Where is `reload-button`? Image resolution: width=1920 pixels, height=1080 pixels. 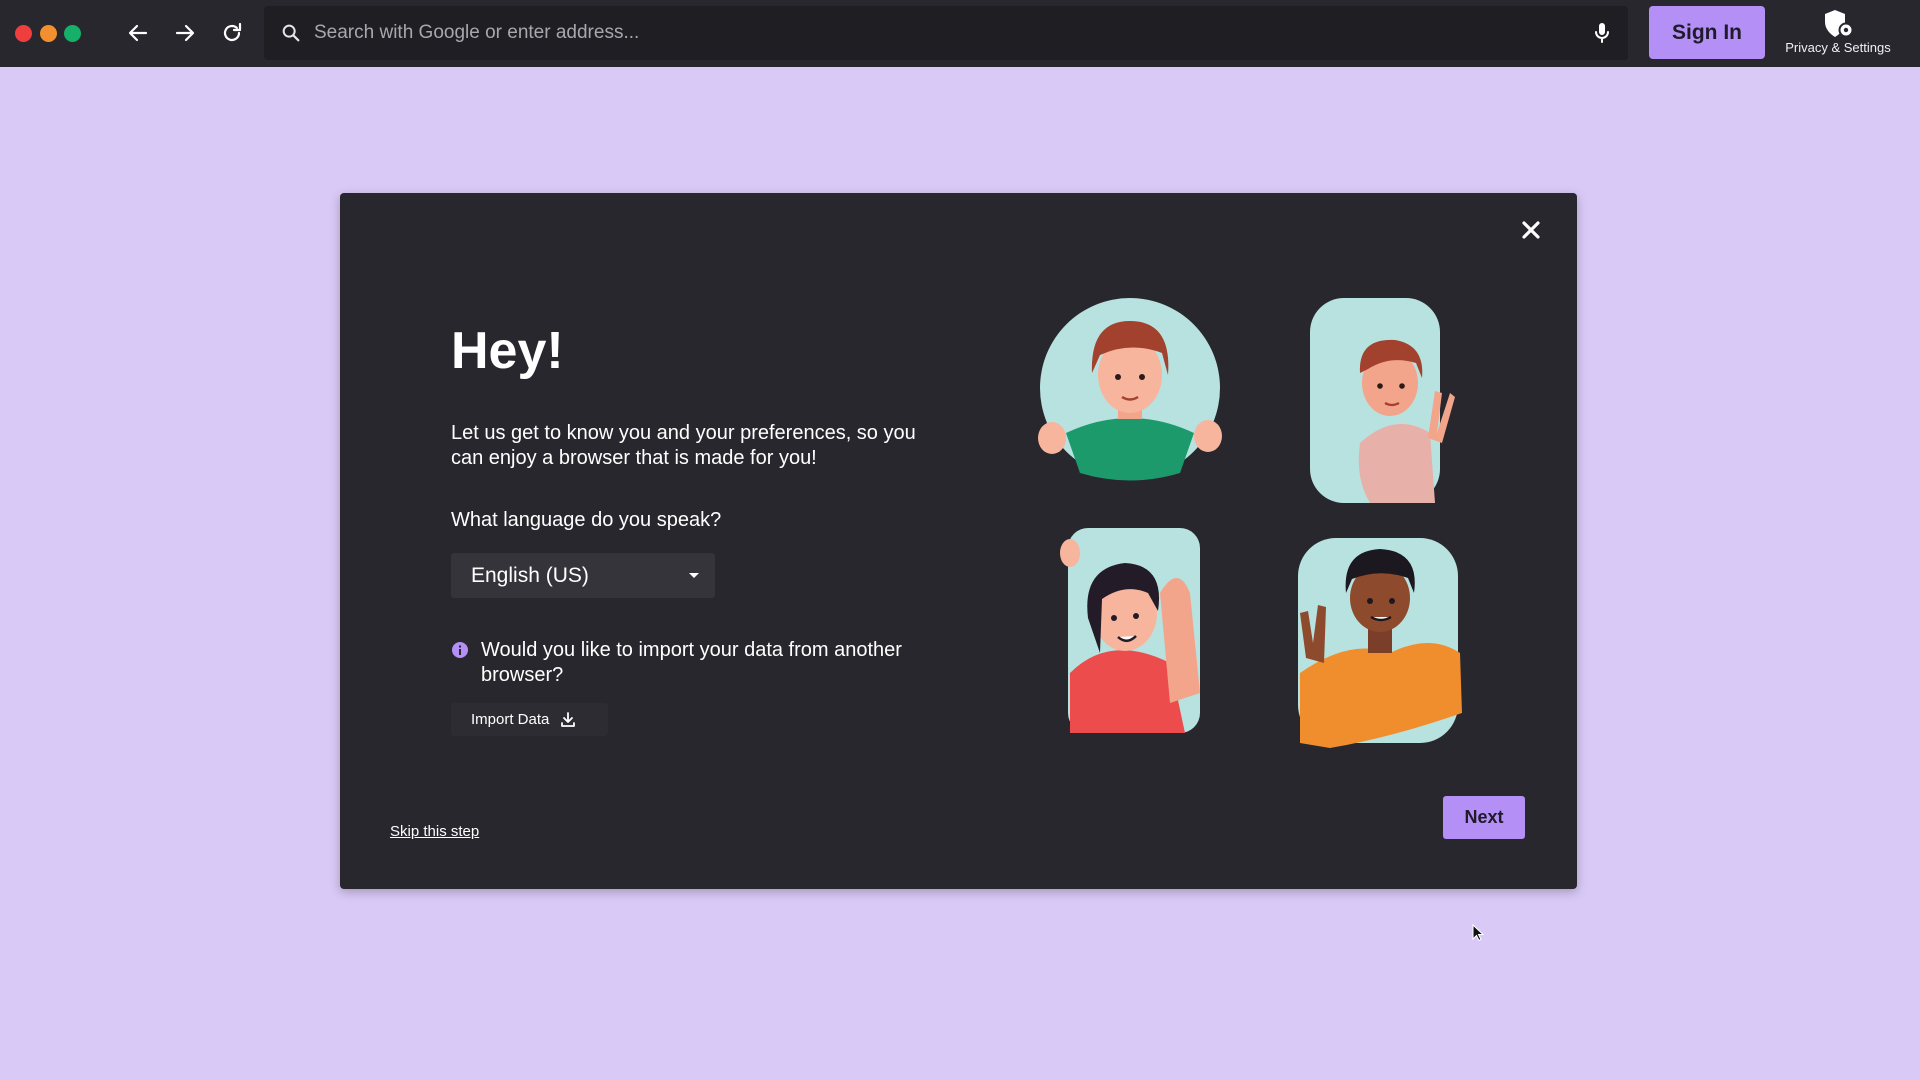 reload-button is located at coordinates (232, 33).